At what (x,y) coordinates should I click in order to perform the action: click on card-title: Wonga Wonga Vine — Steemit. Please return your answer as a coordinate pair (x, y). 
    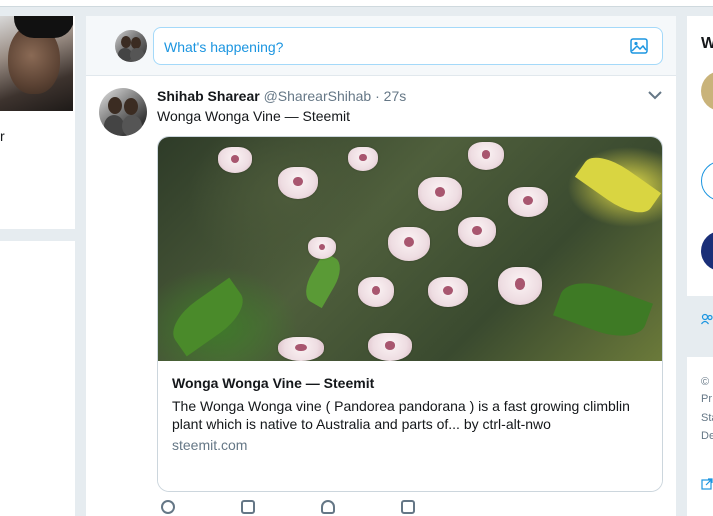
    Looking at the image, I should click on (273, 383).